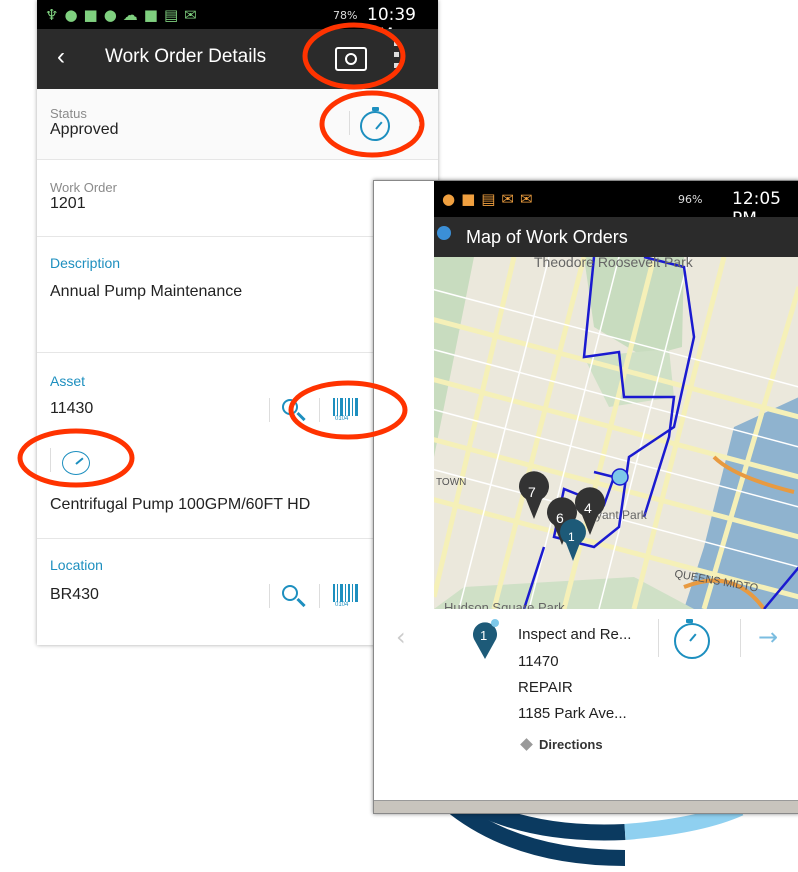 Image resolution: width=798 pixels, height=872 pixels. I want to click on status-bar: ♆●■●☁■▤✉ 78% 10:39 AM, so click(237, 22).